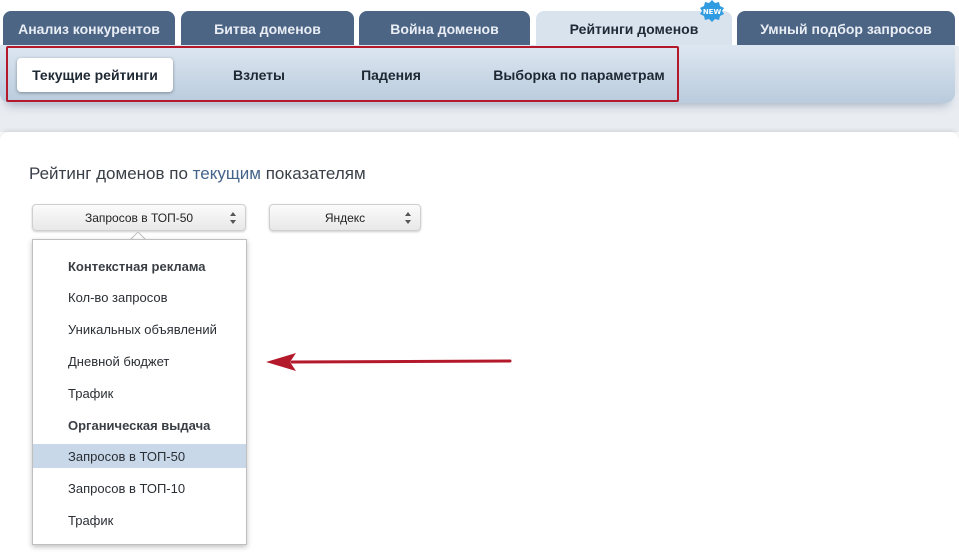 This screenshot has width=959, height=552. What do you see at coordinates (139, 297) in the screenshot?
I see `dropdown-option-query-count: Кол-во запросов` at bounding box center [139, 297].